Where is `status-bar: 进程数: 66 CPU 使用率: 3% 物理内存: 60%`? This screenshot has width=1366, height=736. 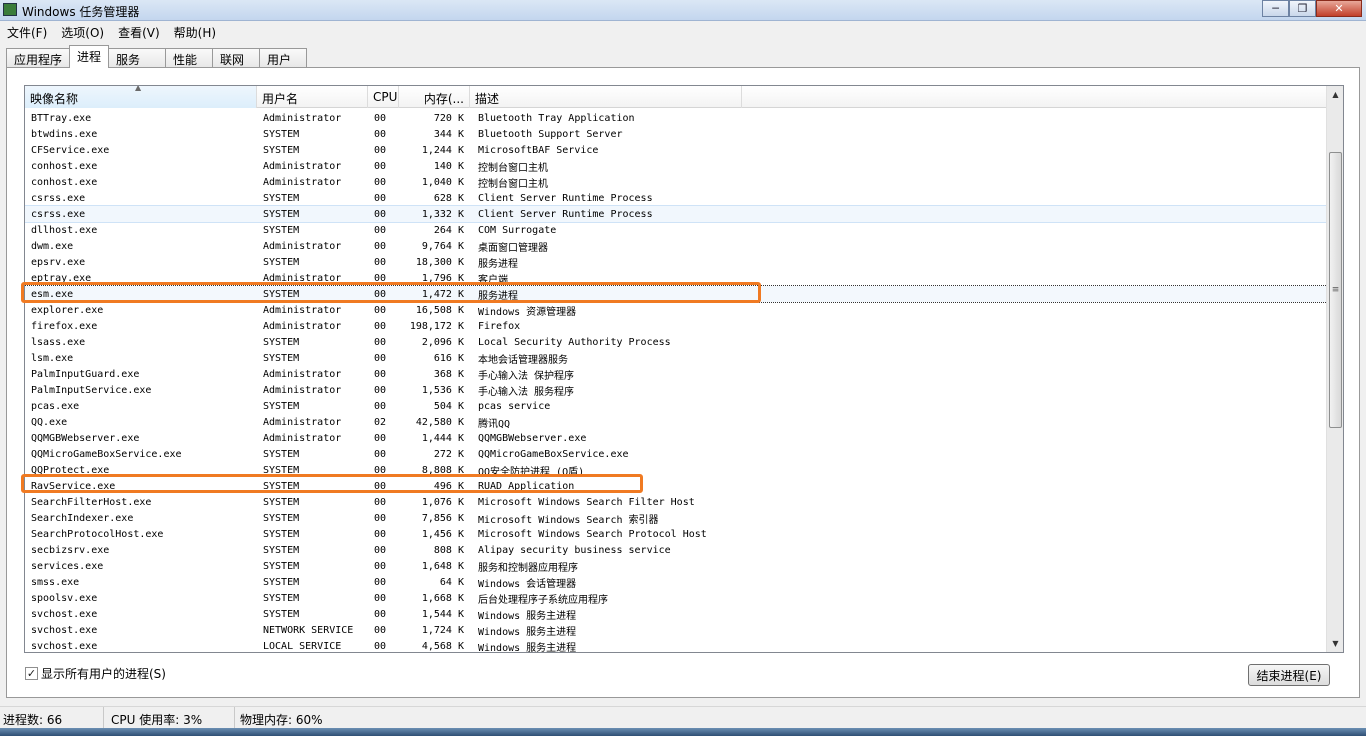
status-bar: 进程数: 66 CPU 使用率: 3% 物理内存: 60% is located at coordinates (683, 717).